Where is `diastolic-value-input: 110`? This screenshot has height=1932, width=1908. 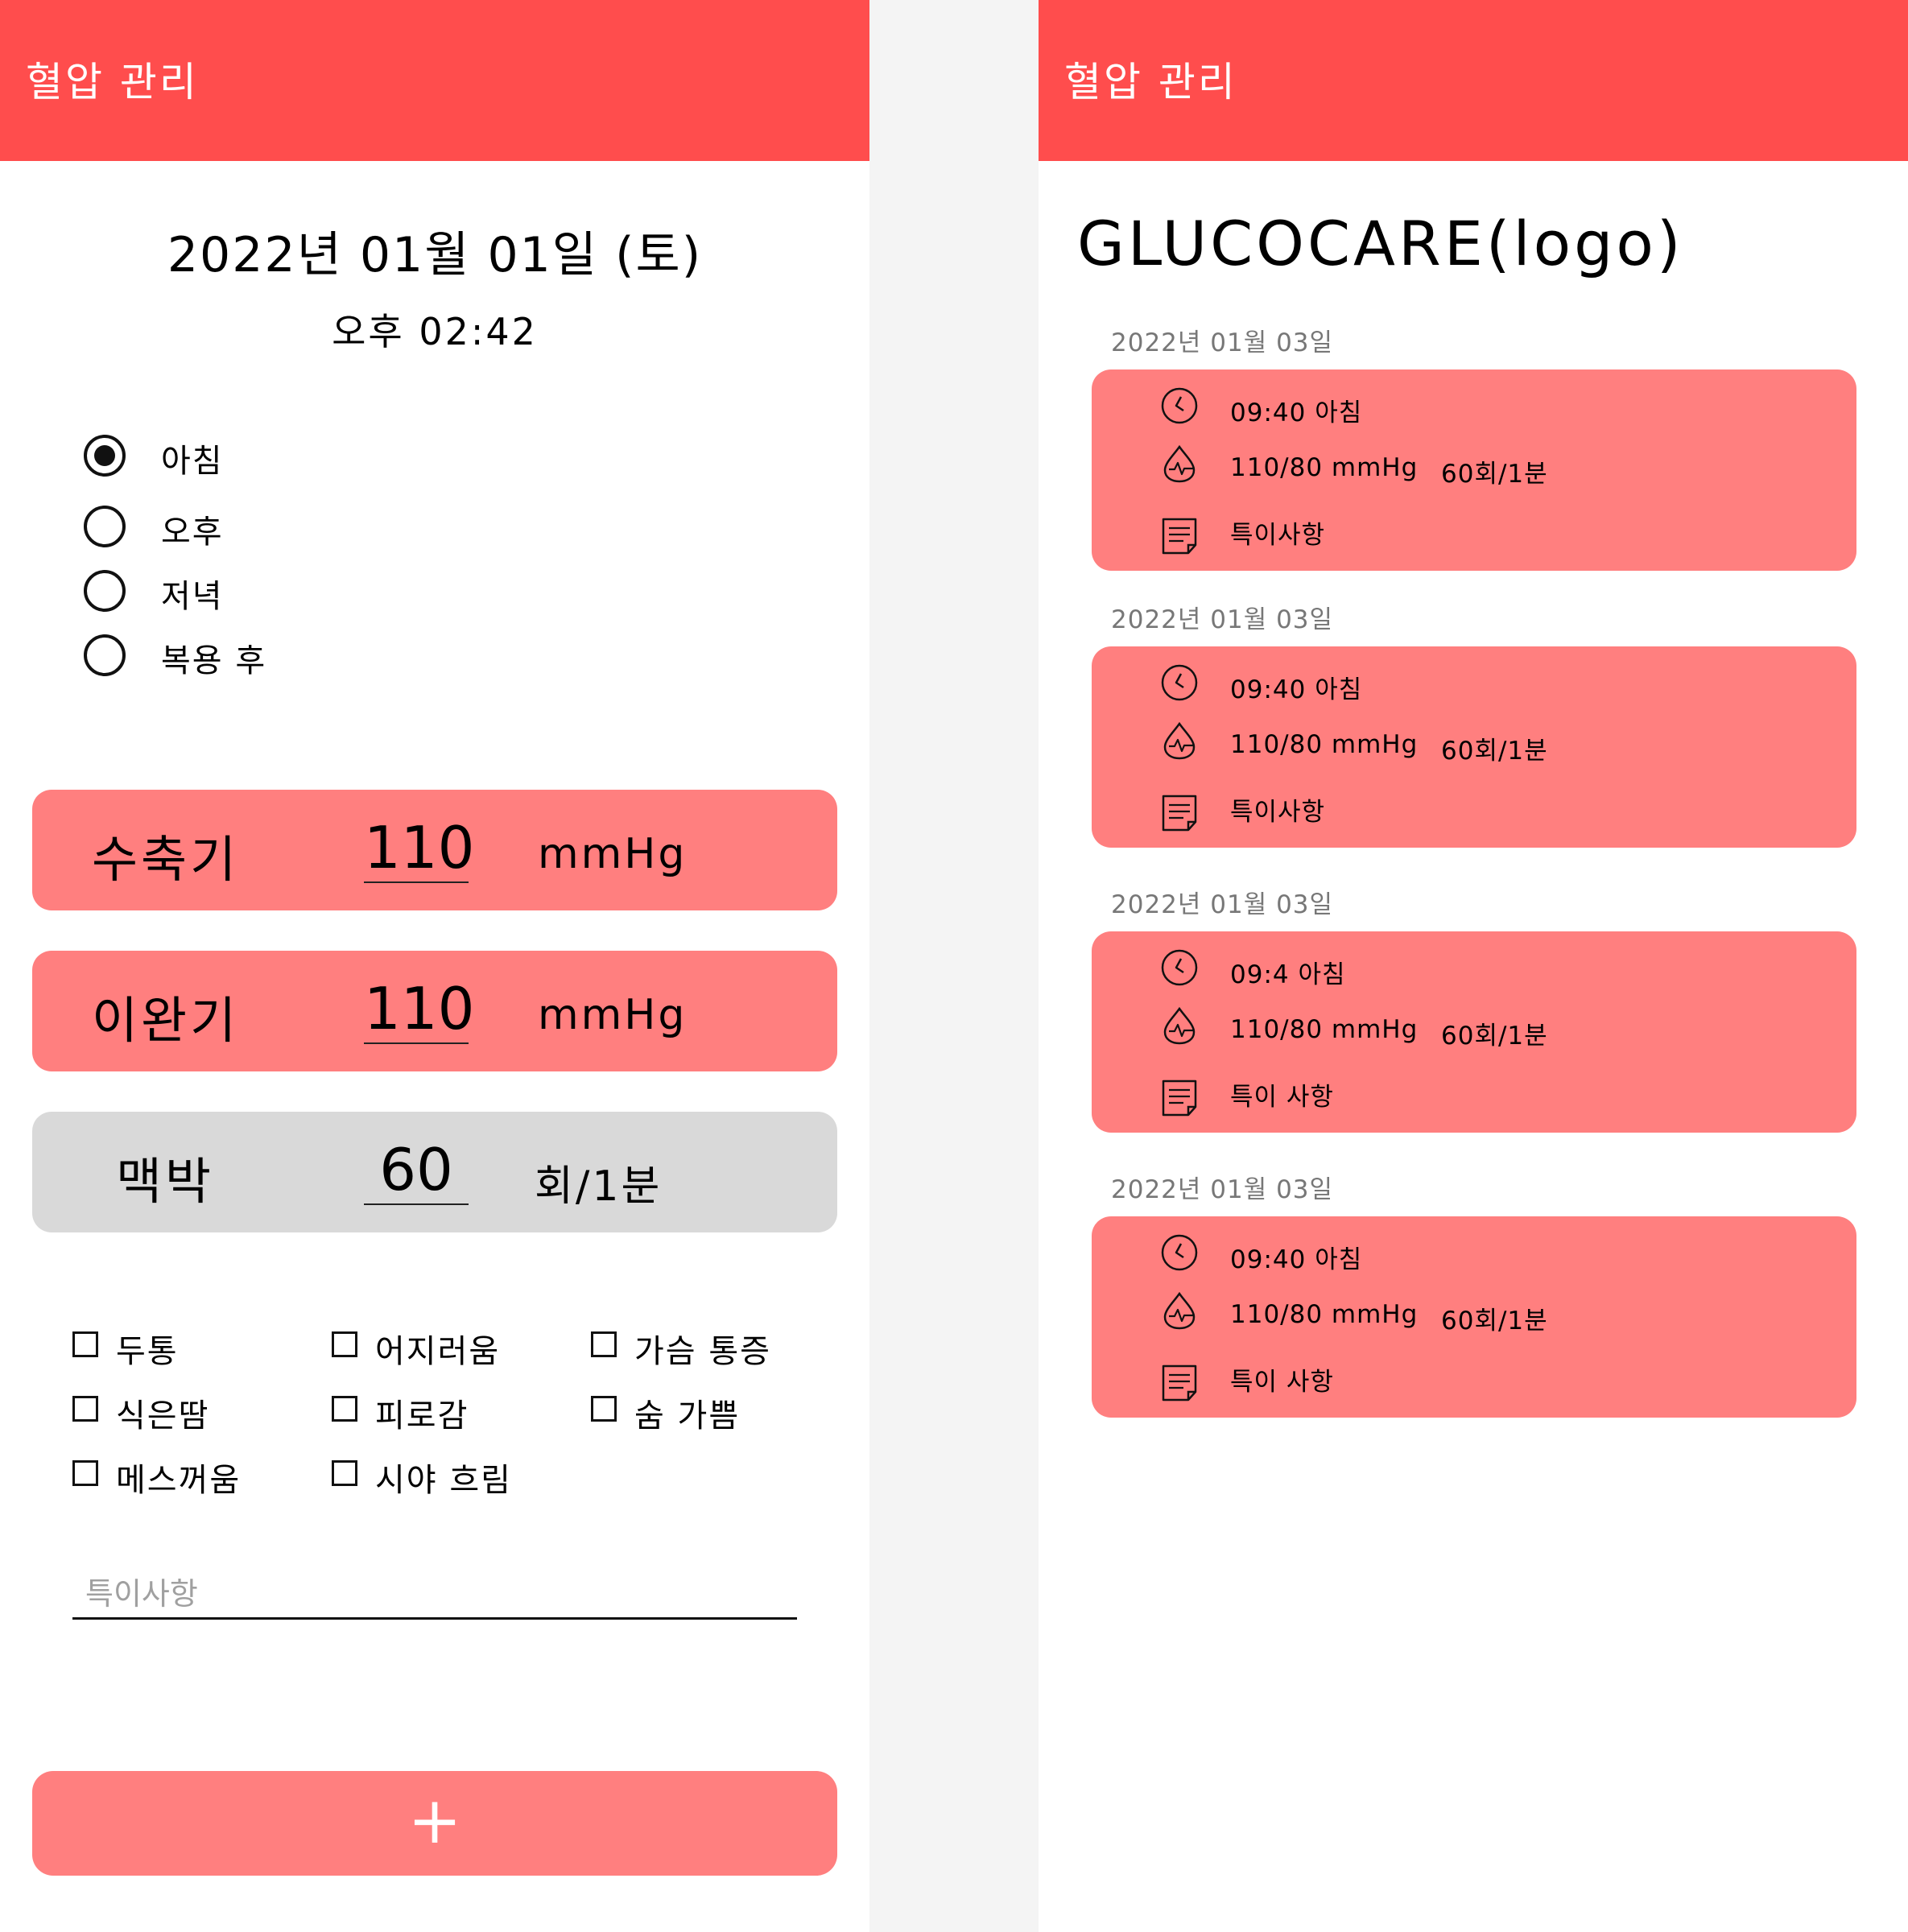 diastolic-value-input: 110 is located at coordinates (419, 1009).